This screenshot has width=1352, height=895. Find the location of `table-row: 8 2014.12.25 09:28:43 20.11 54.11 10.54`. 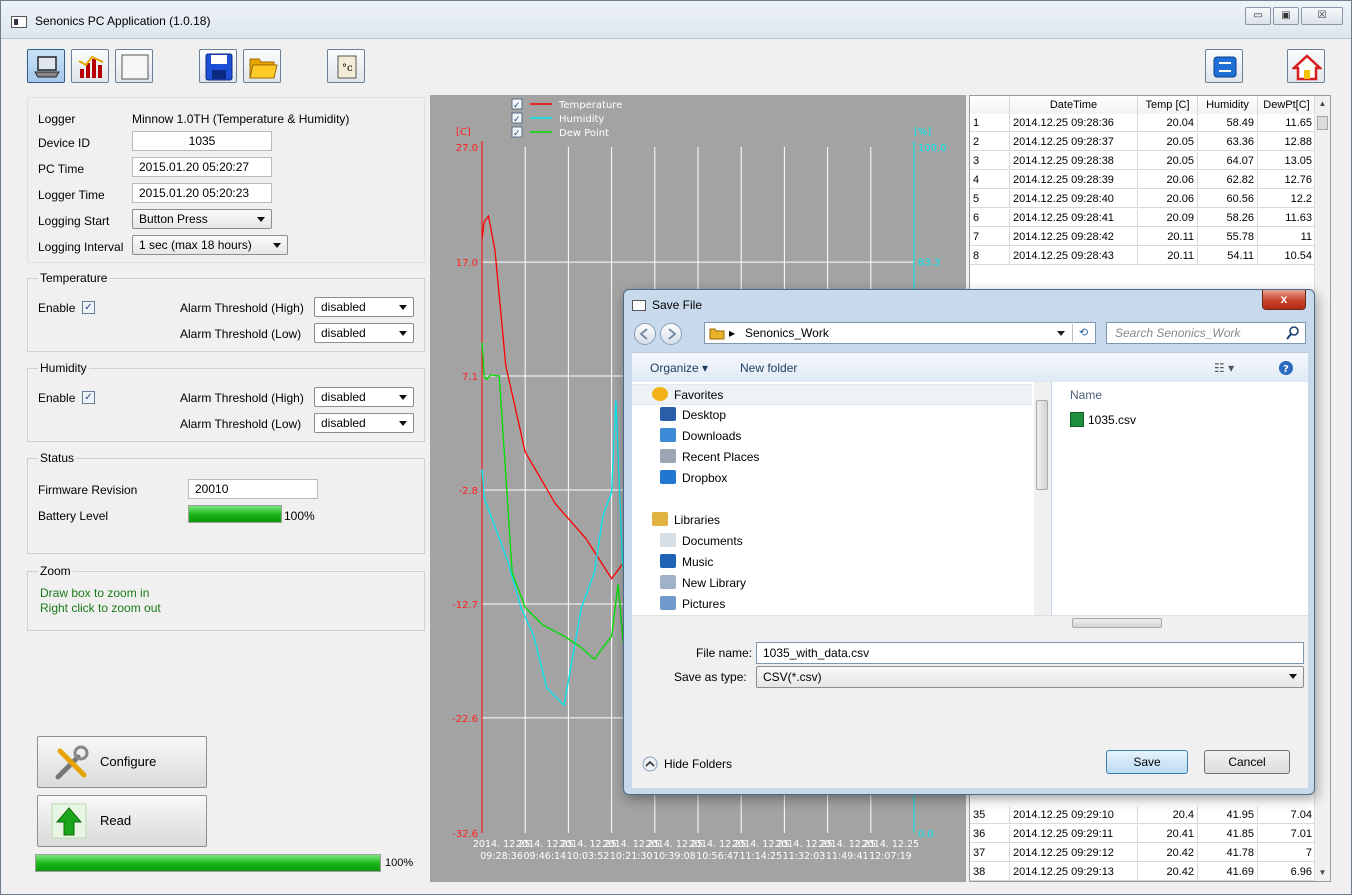

table-row: 8 2014.12.25 09:28:43 20.11 54.11 10.54 is located at coordinates (1143, 256).